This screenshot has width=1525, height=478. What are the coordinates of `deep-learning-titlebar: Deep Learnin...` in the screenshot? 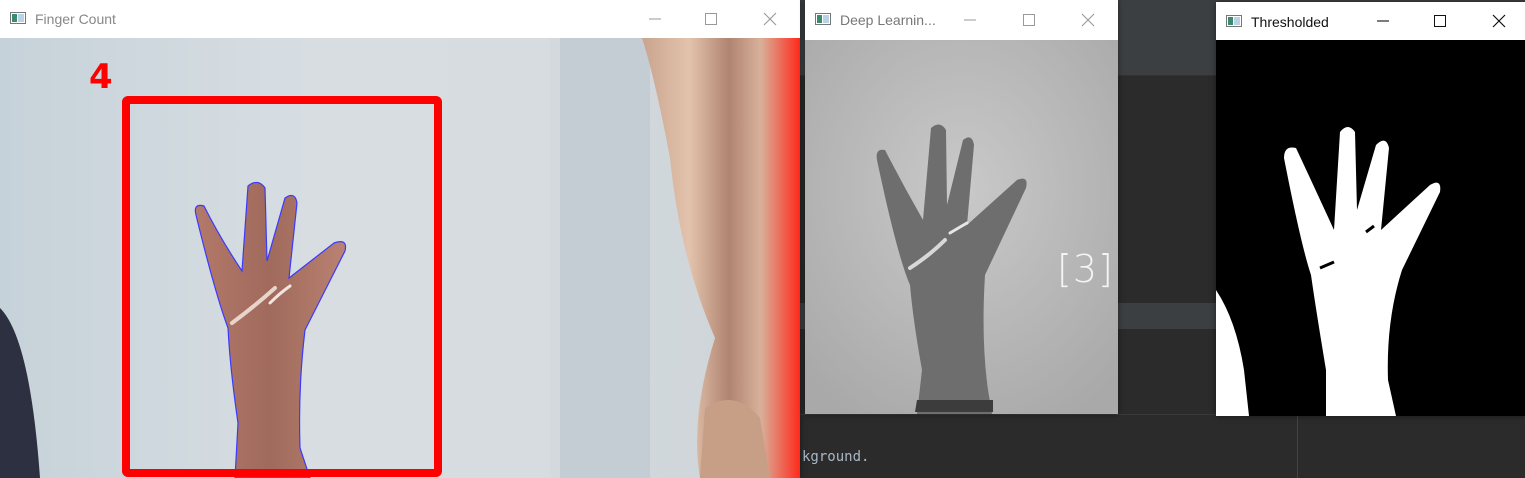 It's located at (961, 20).